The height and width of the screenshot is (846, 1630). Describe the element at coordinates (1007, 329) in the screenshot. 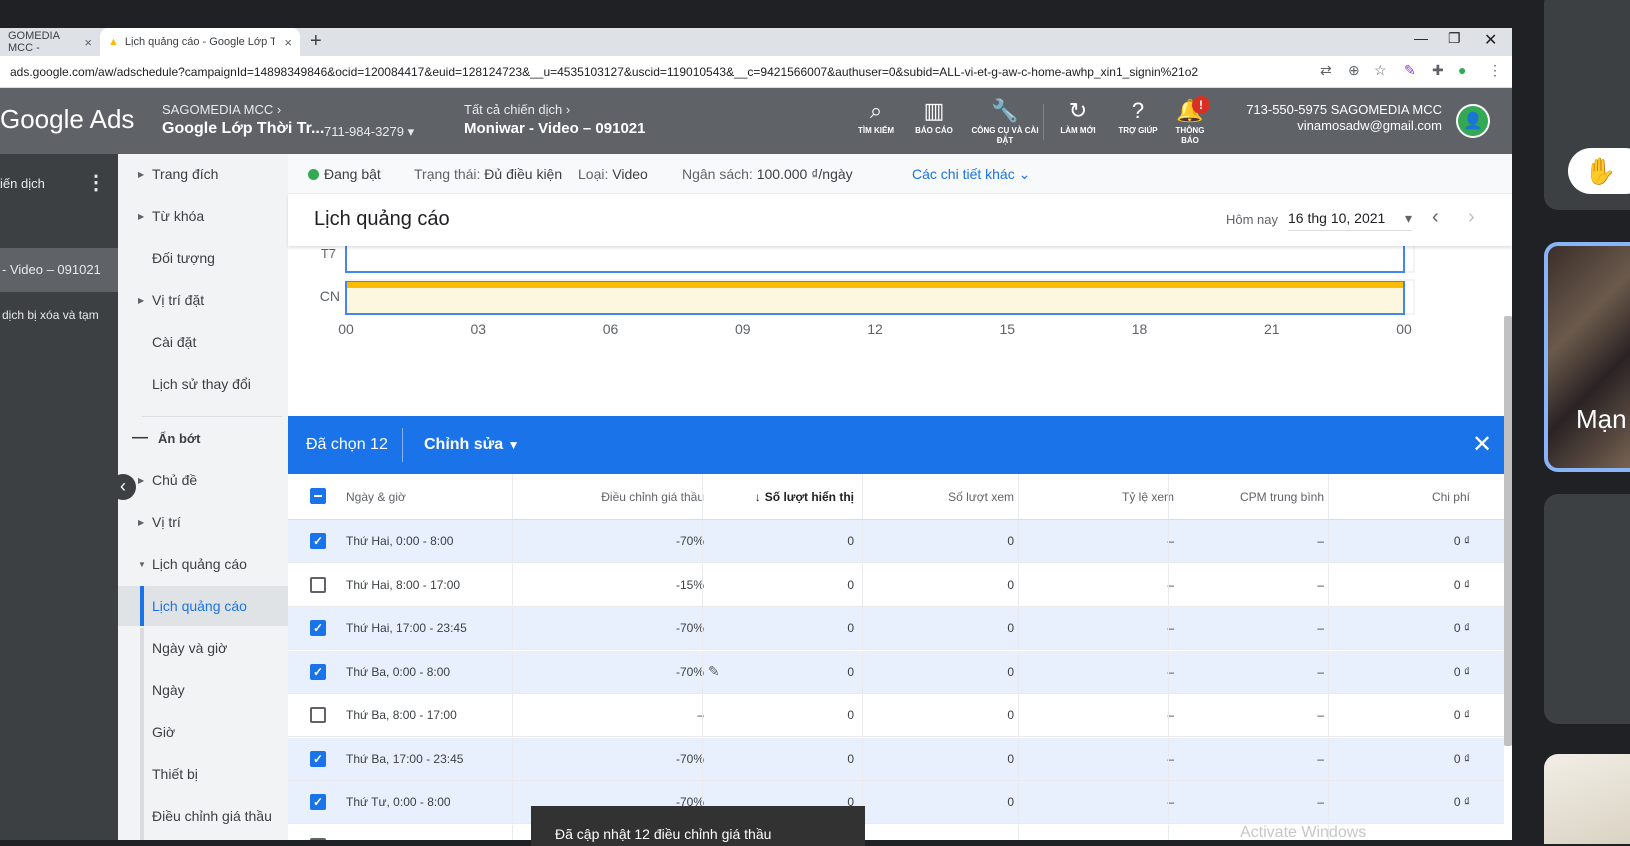

I see `chart-tick-label: 15` at that location.